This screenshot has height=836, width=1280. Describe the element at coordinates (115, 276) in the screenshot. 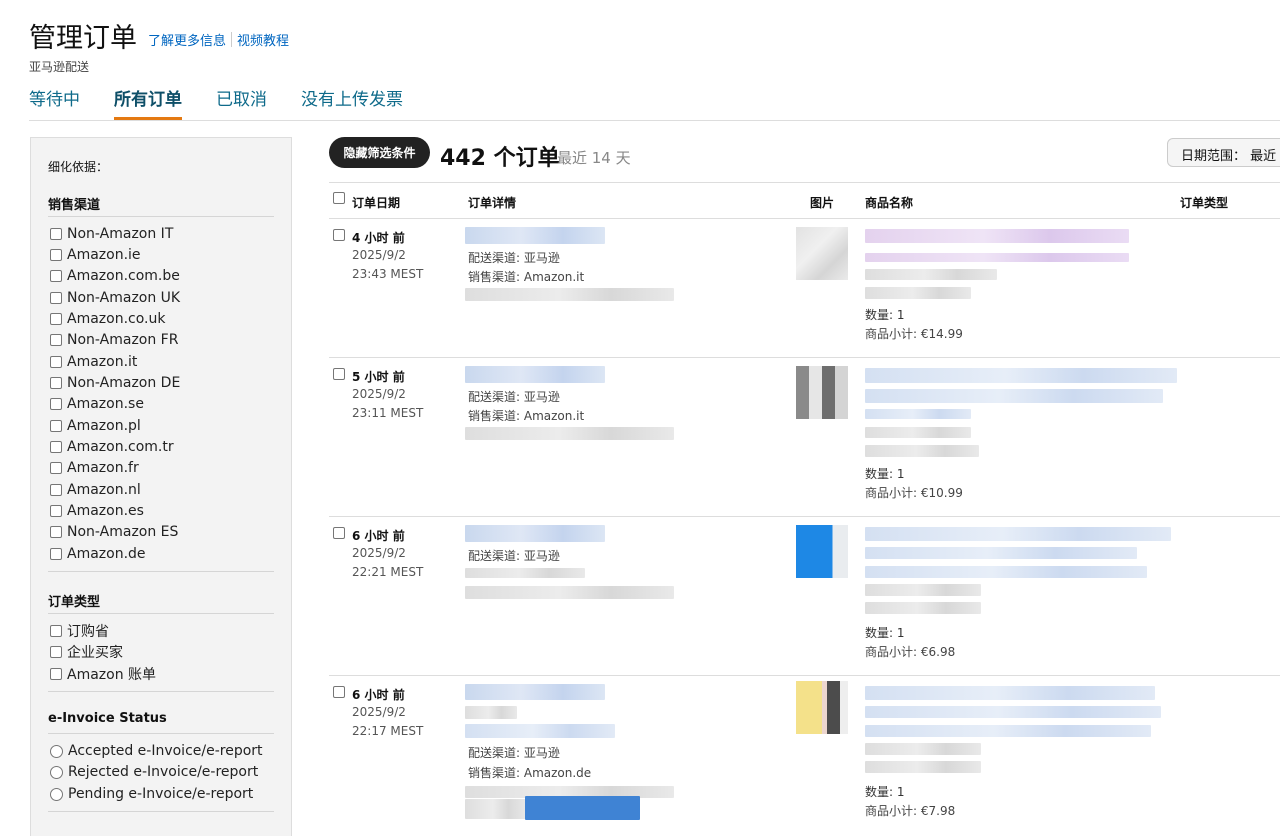

I see `channel-option: Amazon.com.be` at that location.